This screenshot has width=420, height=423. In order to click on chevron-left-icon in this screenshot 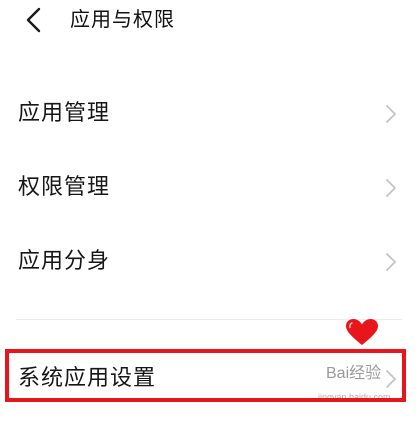, I will do `click(33, 20)`.